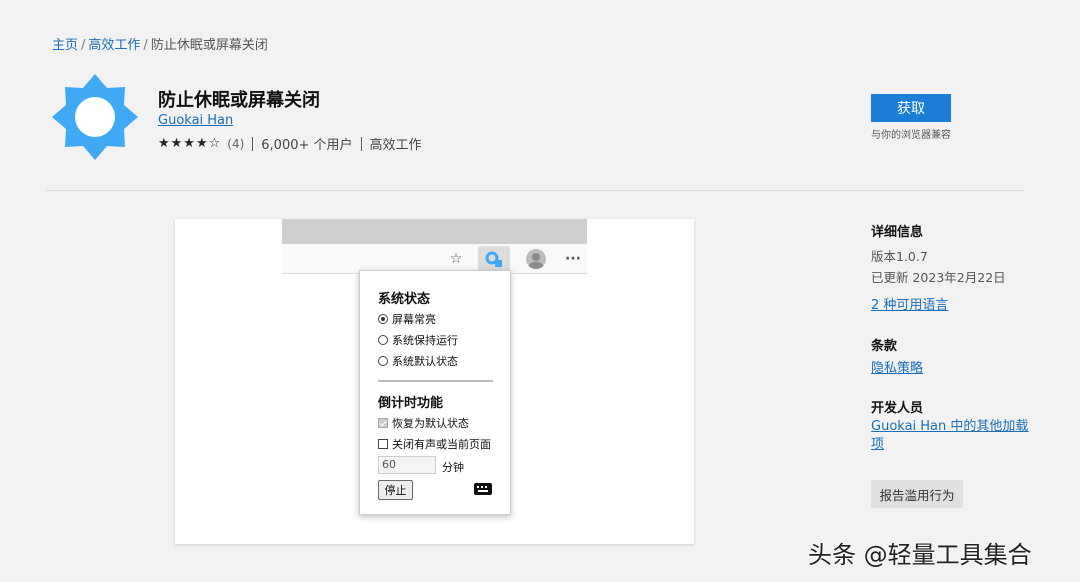  What do you see at coordinates (235, 144) in the screenshot?
I see `rating-count: (4)` at bounding box center [235, 144].